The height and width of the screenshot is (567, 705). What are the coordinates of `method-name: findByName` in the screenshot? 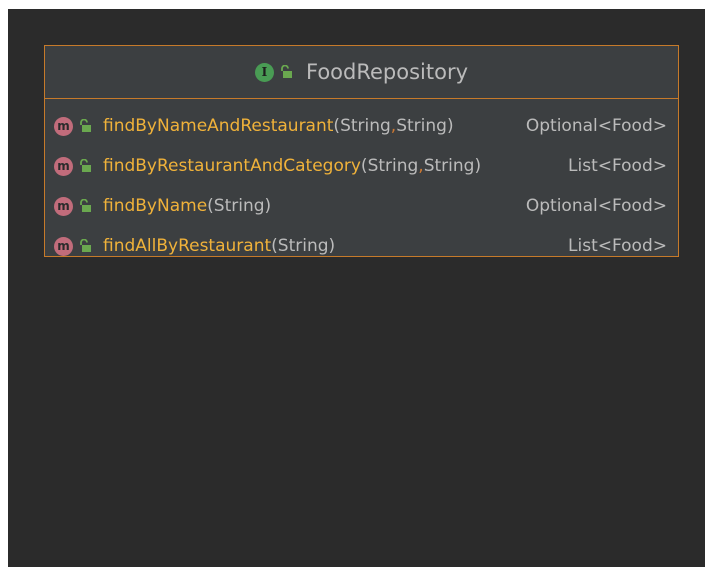 It's located at (155, 206).